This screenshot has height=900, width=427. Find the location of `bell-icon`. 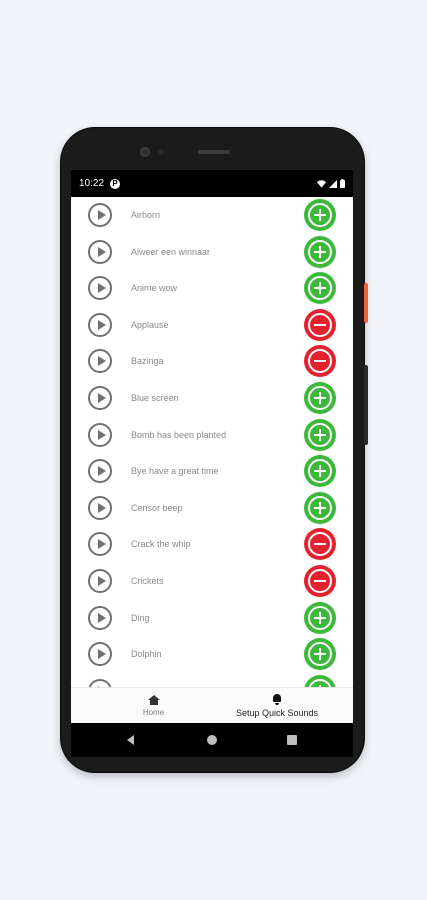

bell-icon is located at coordinates (277, 699).